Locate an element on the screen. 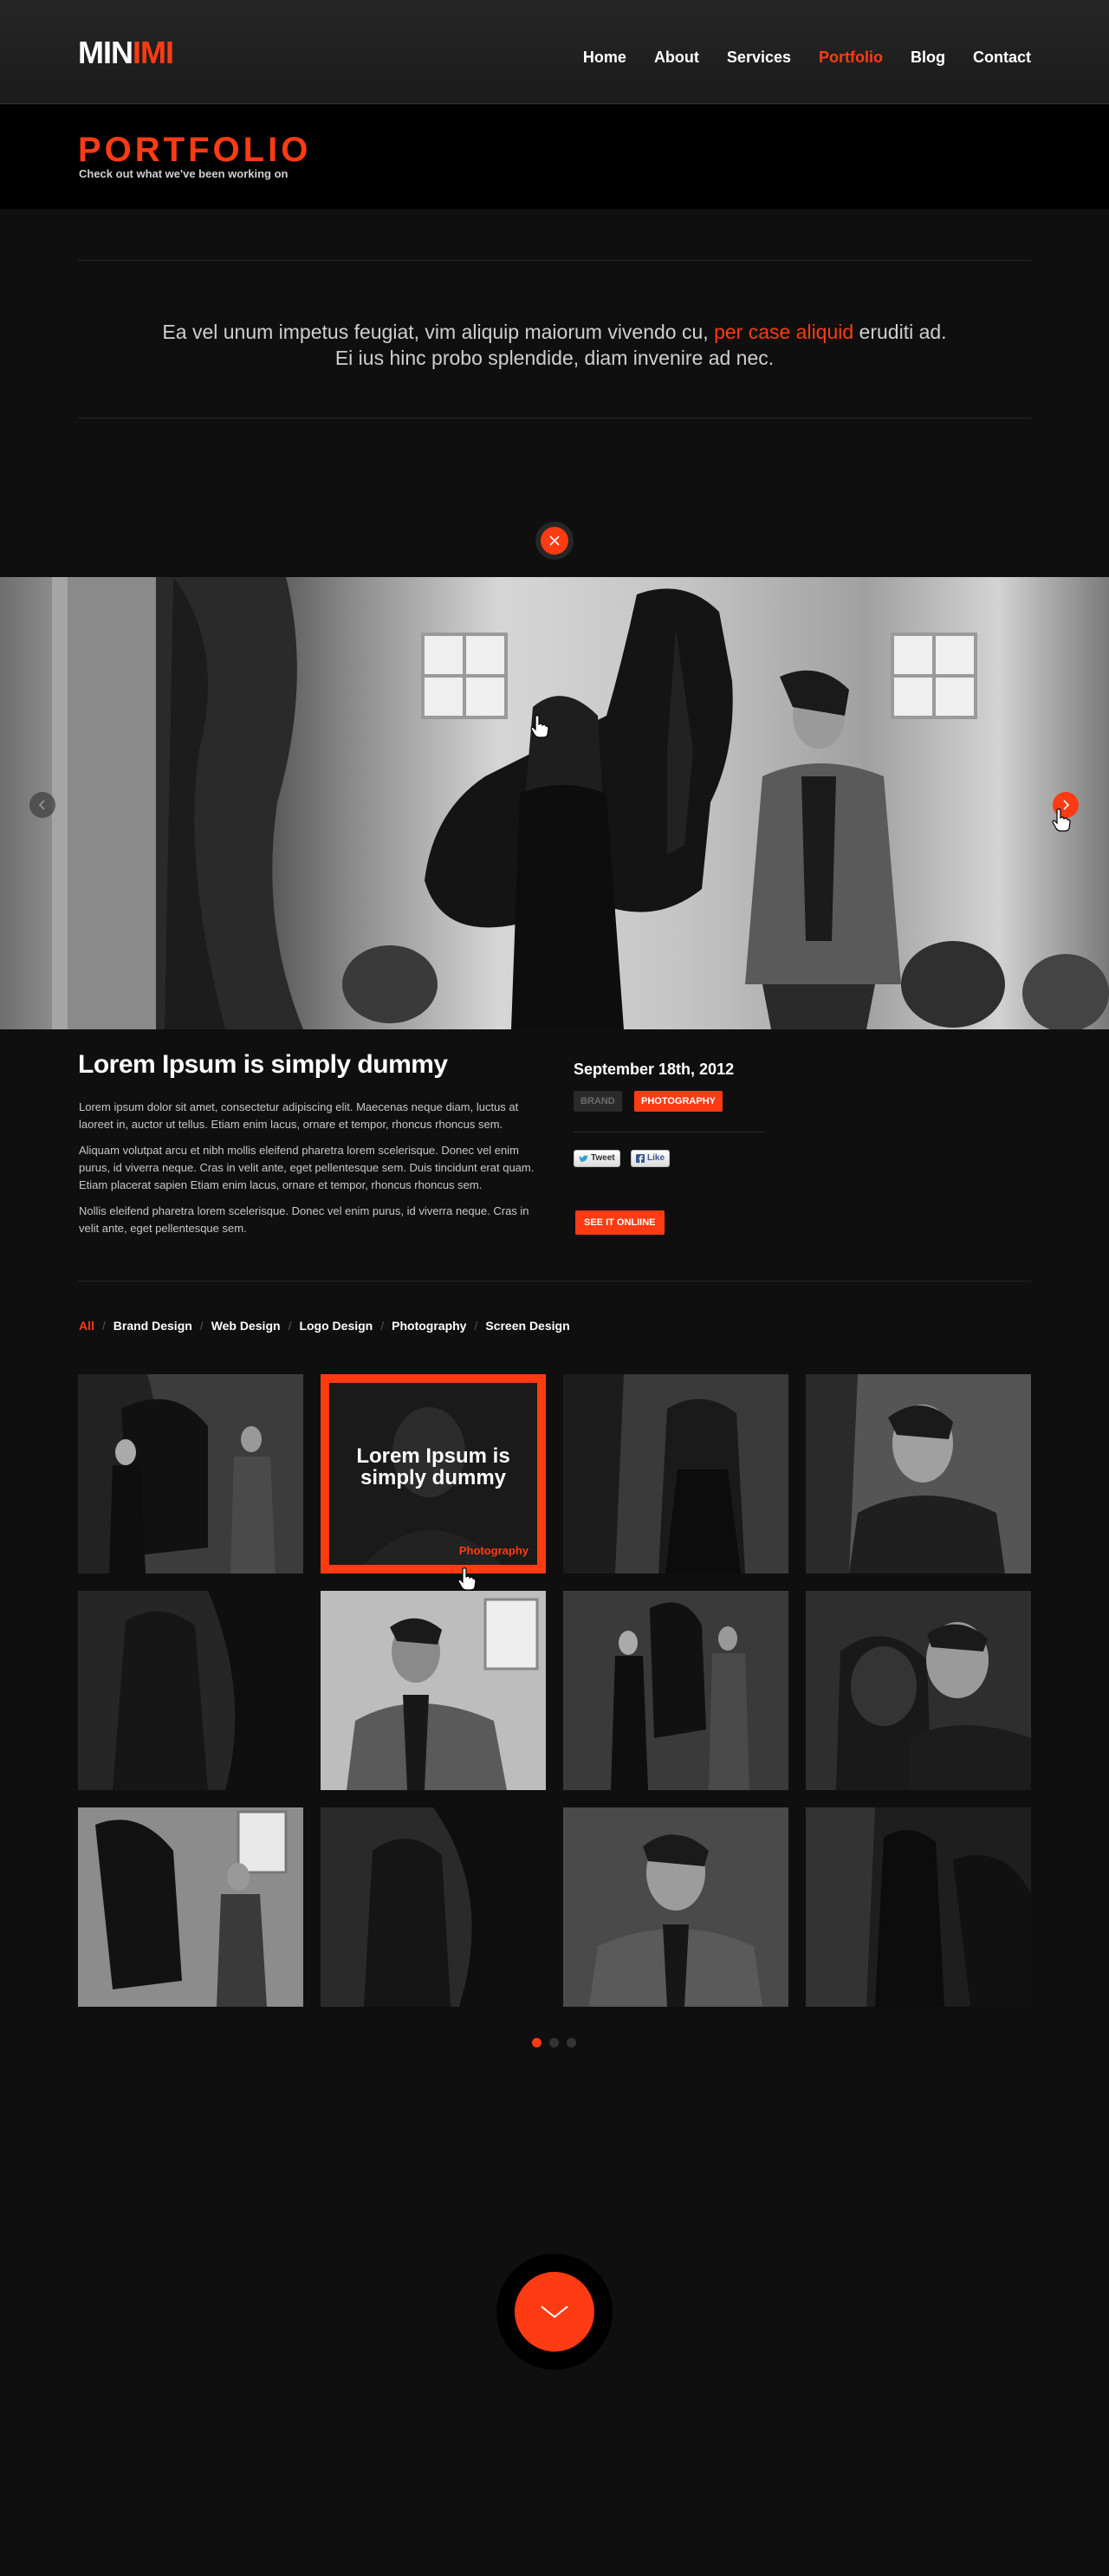 Image resolution: width=1109 pixels, height=2576 pixels. slider-prev-button is located at coordinates (42, 805).